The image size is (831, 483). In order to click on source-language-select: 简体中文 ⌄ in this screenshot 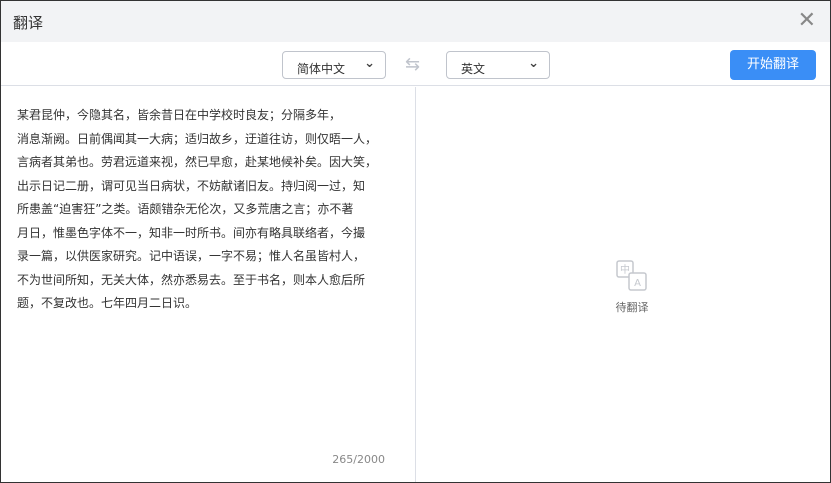, I will do `click(334, 65)`.